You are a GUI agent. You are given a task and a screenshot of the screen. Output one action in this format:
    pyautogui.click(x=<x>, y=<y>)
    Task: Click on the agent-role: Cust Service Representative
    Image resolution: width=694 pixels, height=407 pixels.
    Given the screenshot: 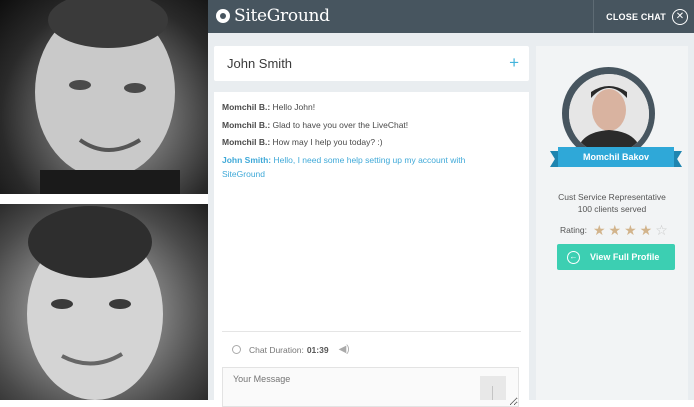 What is the action you would take?
    pyautogui.click(x=612, y=197)
    